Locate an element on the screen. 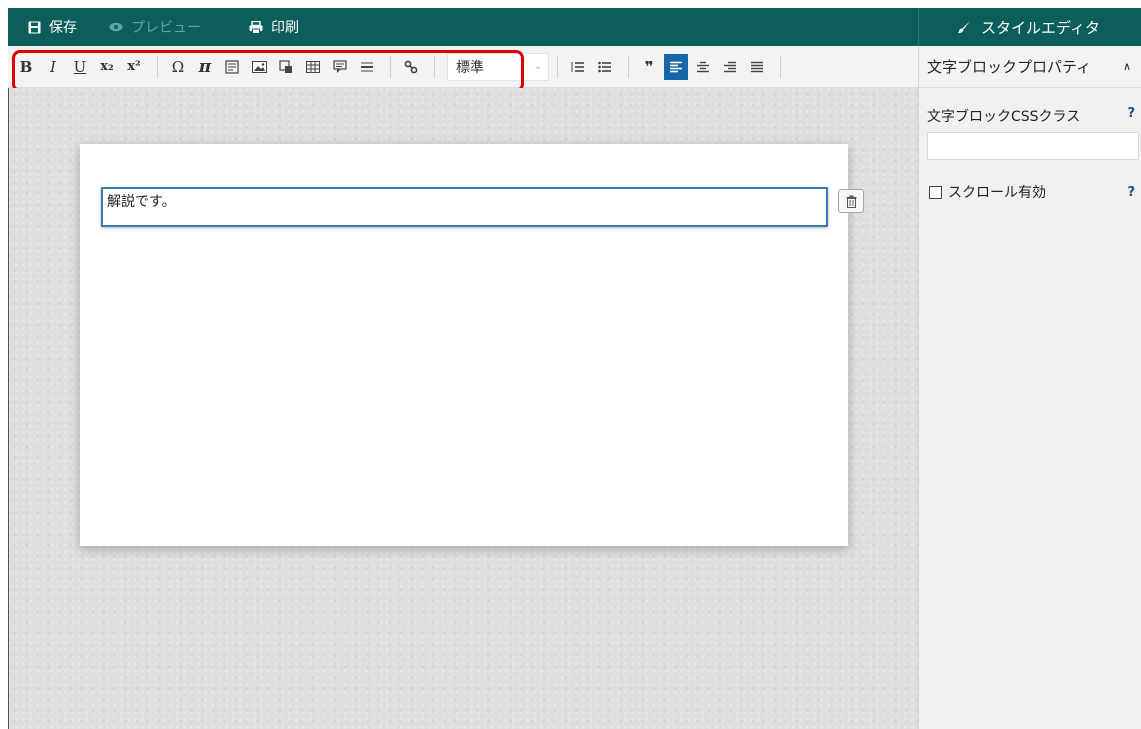  media-button is located at coordinates (286, 67).